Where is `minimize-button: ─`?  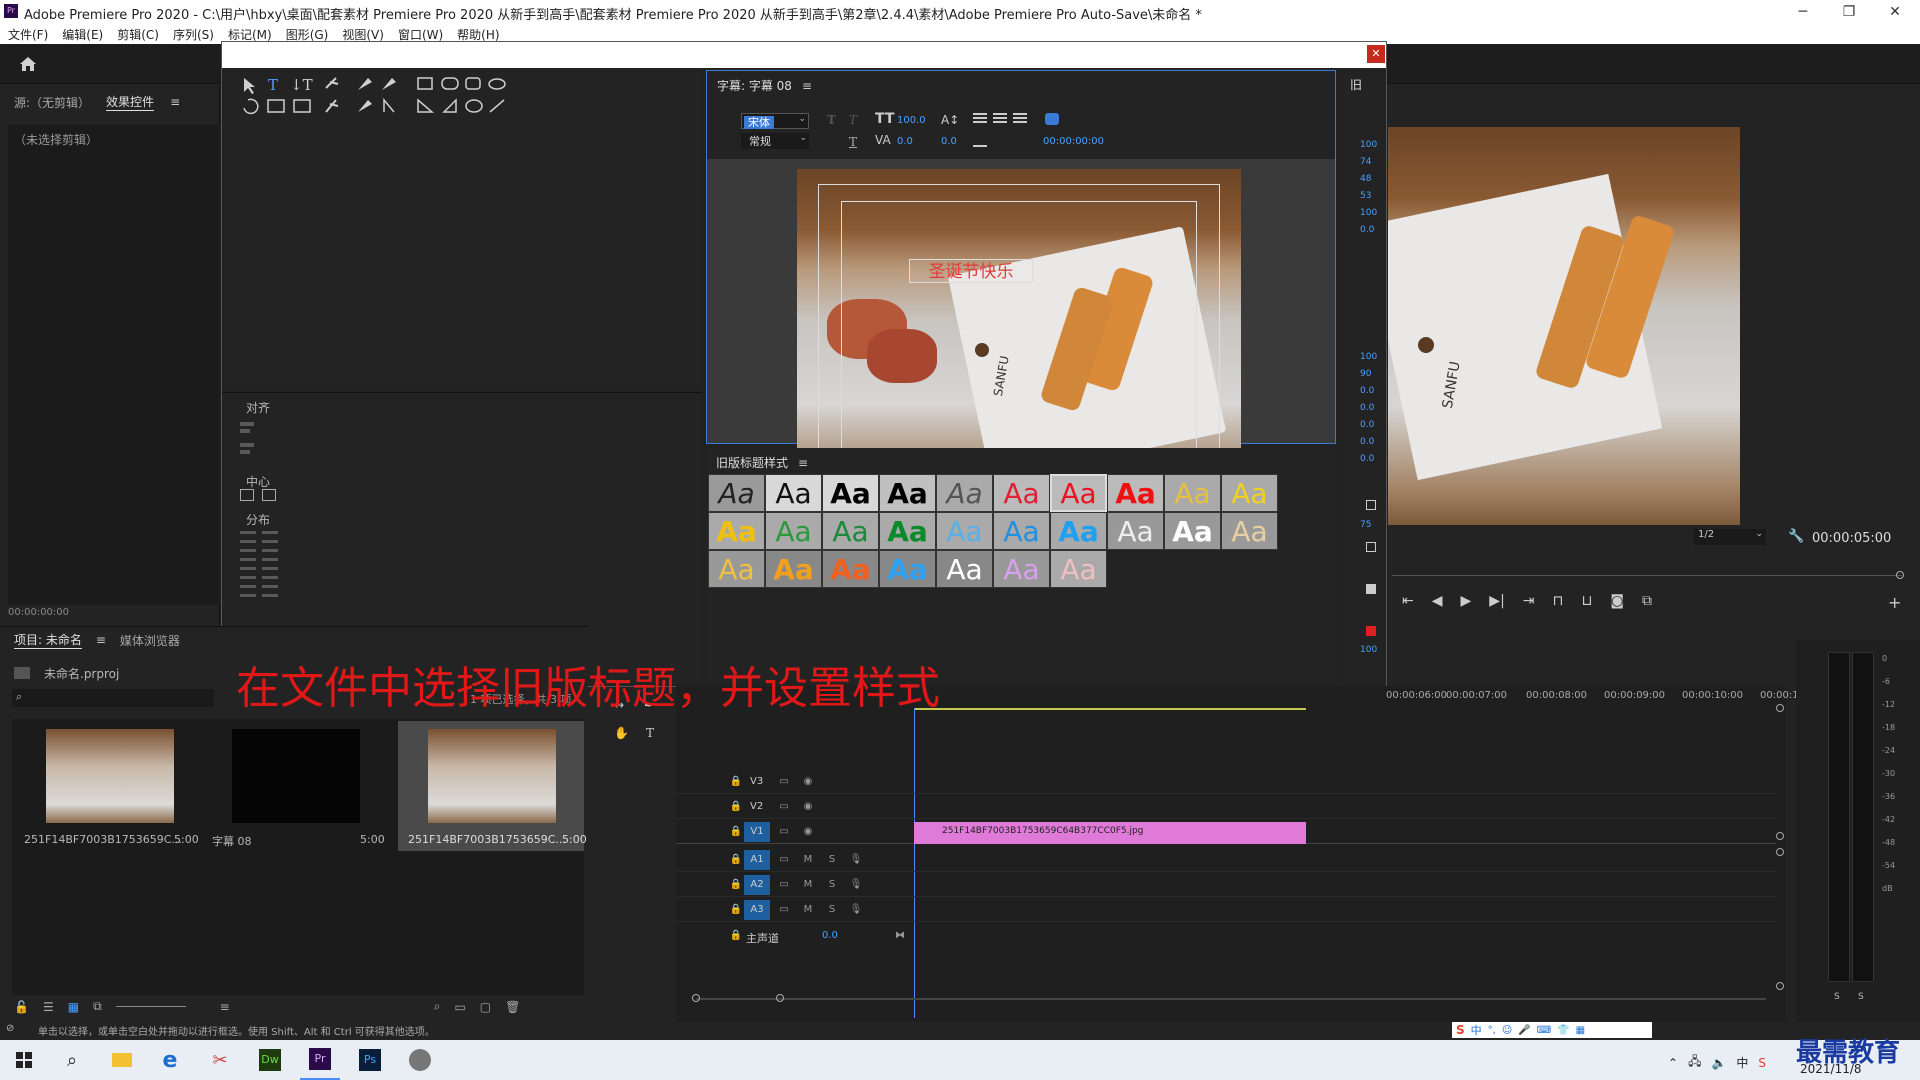
minimize-button: ─ is located at coordinates (1803, 12).